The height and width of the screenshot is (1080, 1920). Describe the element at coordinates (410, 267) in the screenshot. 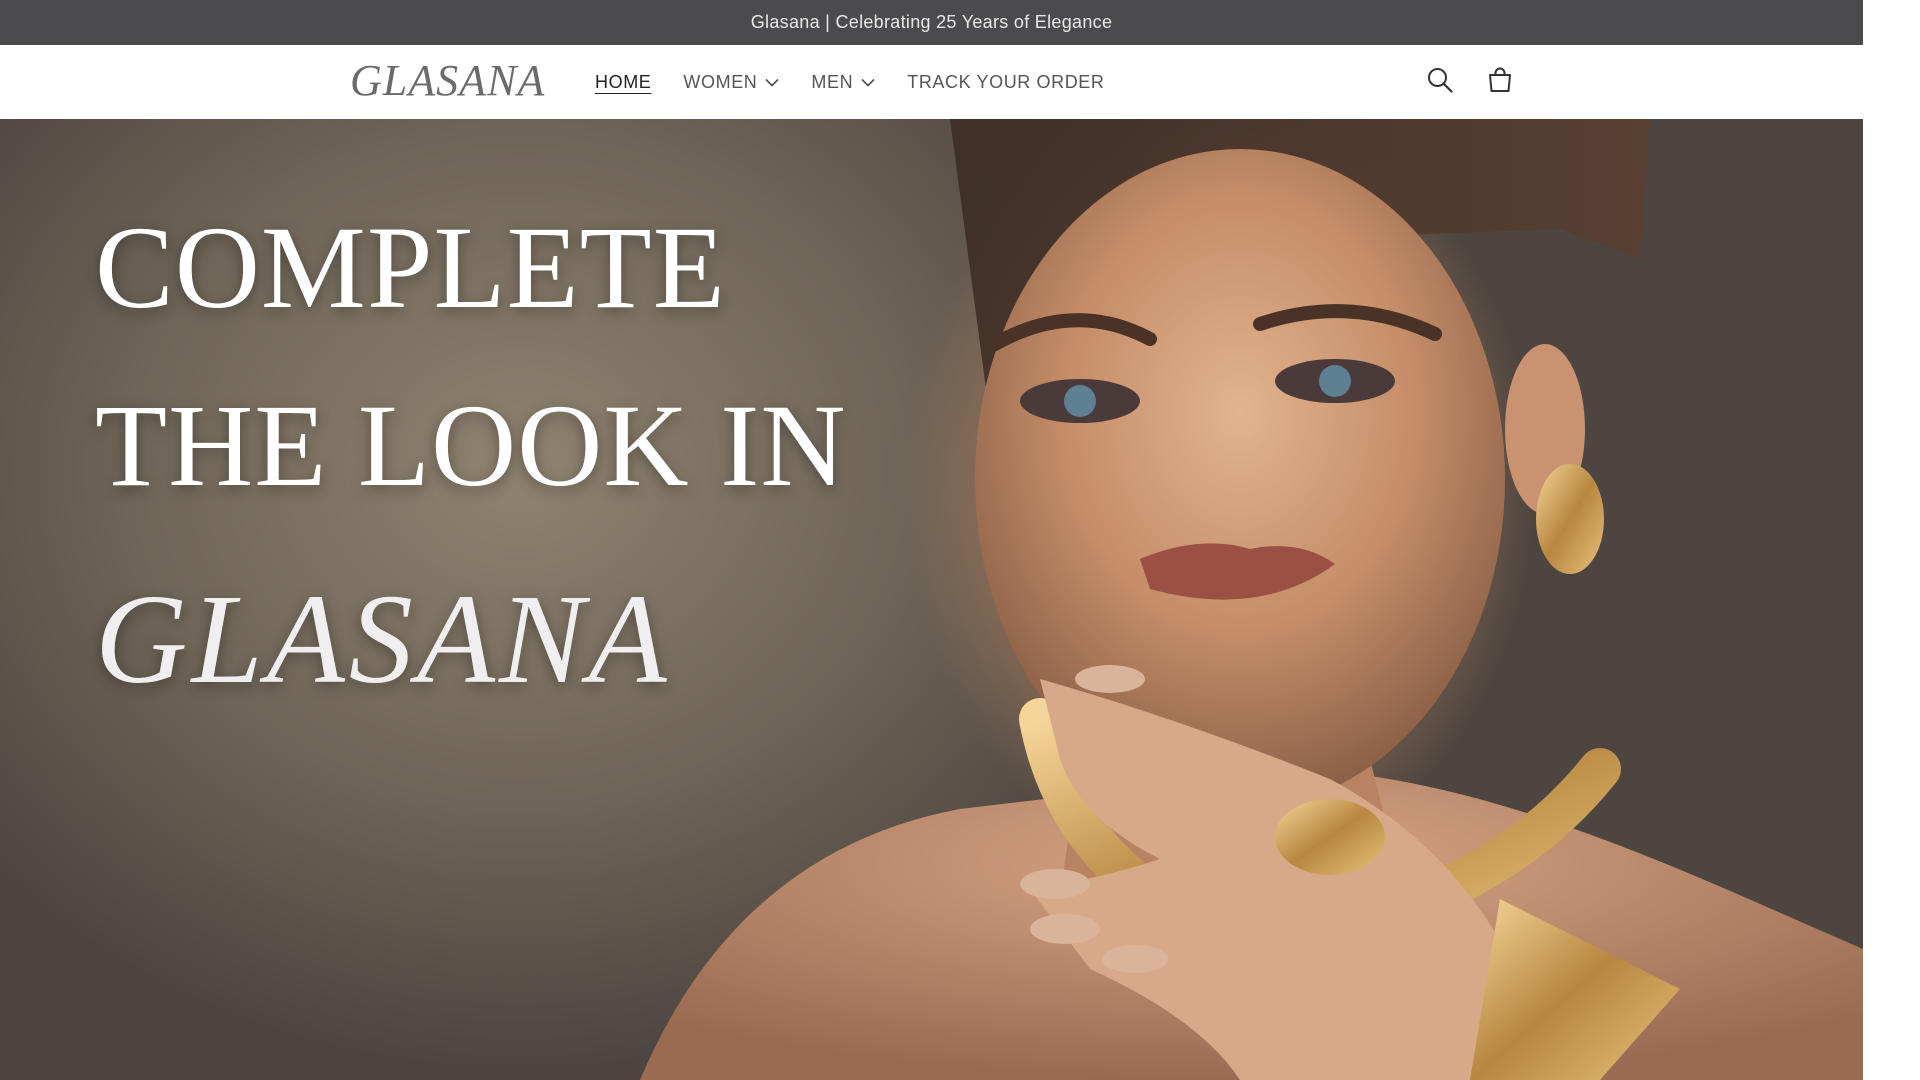

I see `hero-line-1: COMPLETE` at that location.